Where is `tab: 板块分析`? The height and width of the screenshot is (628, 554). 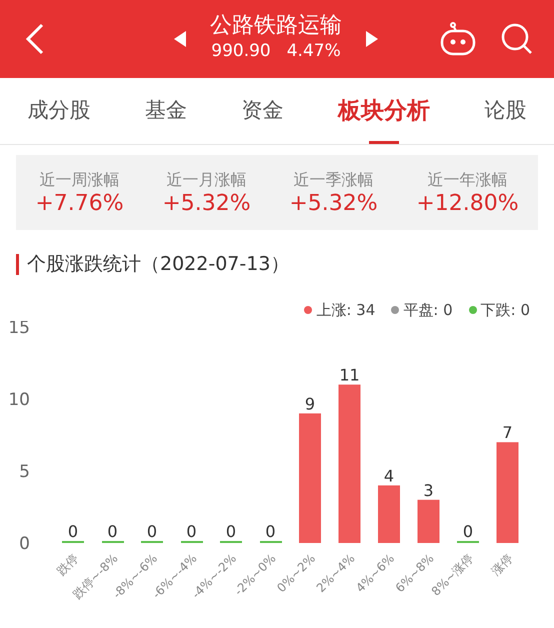 tab: 板块分析 is located at coordinates (384, 111).